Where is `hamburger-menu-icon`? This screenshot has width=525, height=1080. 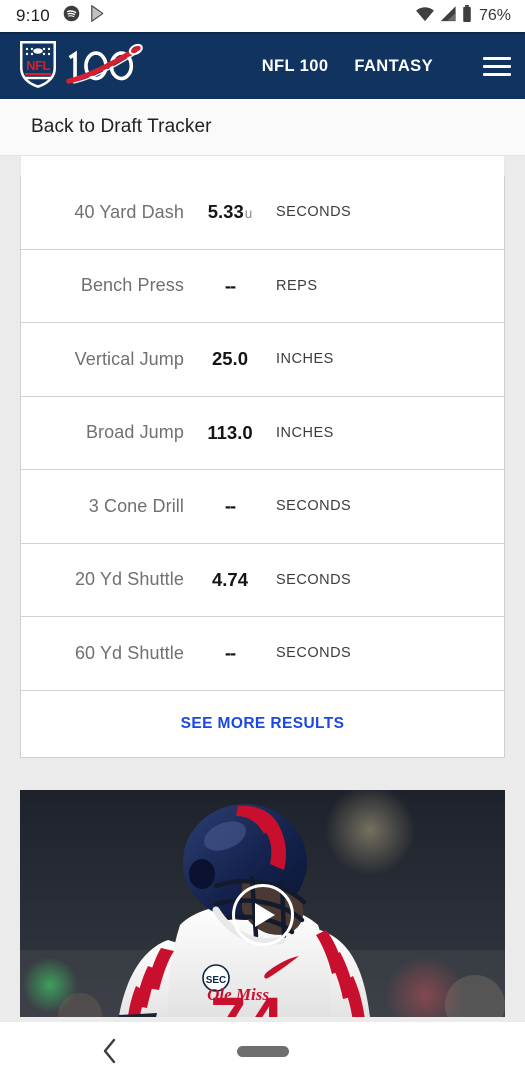
hamburger-menu-icon is located at coordinates (497, 66).